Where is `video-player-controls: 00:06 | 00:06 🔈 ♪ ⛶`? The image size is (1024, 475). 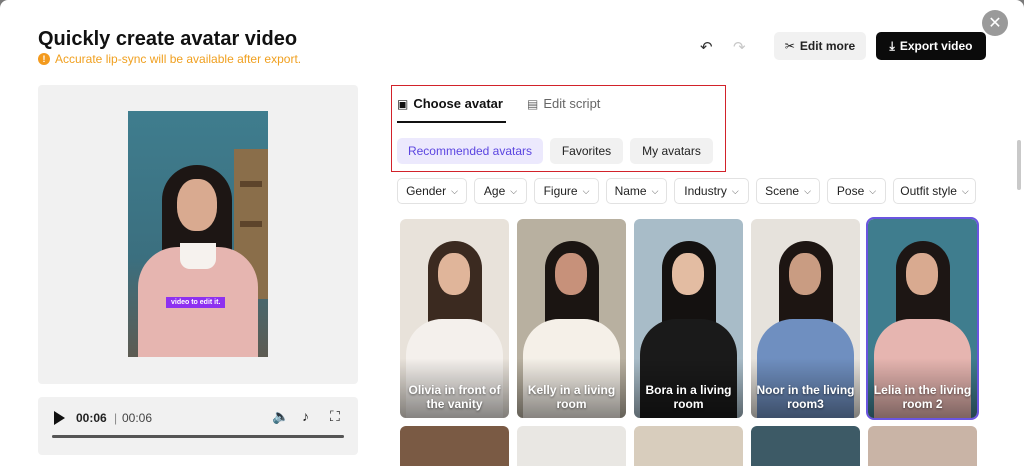 video-player-controls: 00:06 | 00:06 🔈 ♪ ⛶ is located at coordinates (198, 426).